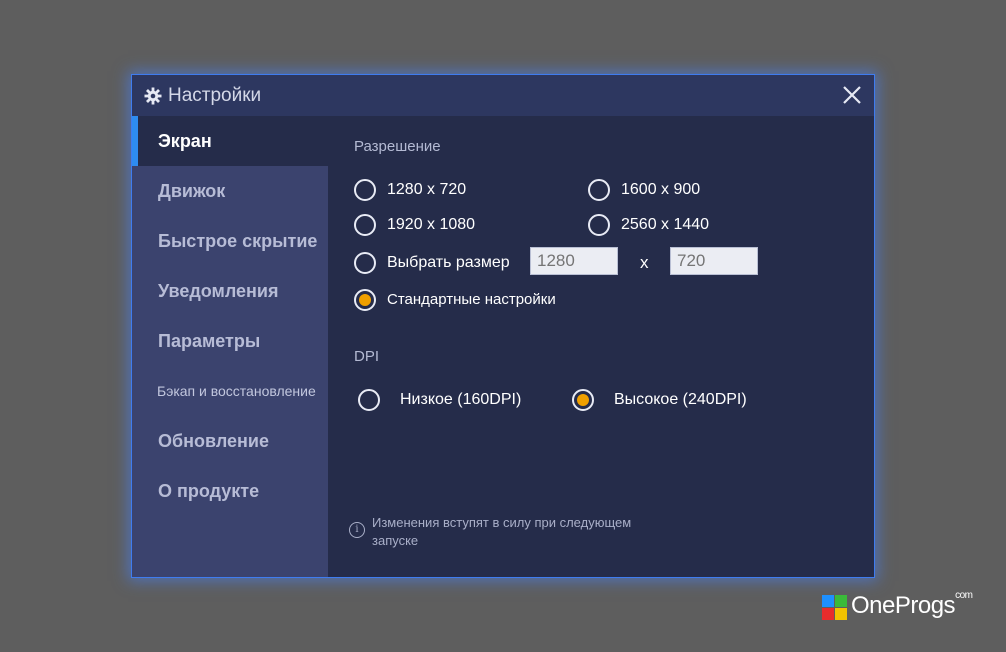 The height and width of the screenshot is (652, 1006). Describe the element at coordinates (461, 399) in the screenshot. I see `radio-label: Низкое (160DPI)` at that location.